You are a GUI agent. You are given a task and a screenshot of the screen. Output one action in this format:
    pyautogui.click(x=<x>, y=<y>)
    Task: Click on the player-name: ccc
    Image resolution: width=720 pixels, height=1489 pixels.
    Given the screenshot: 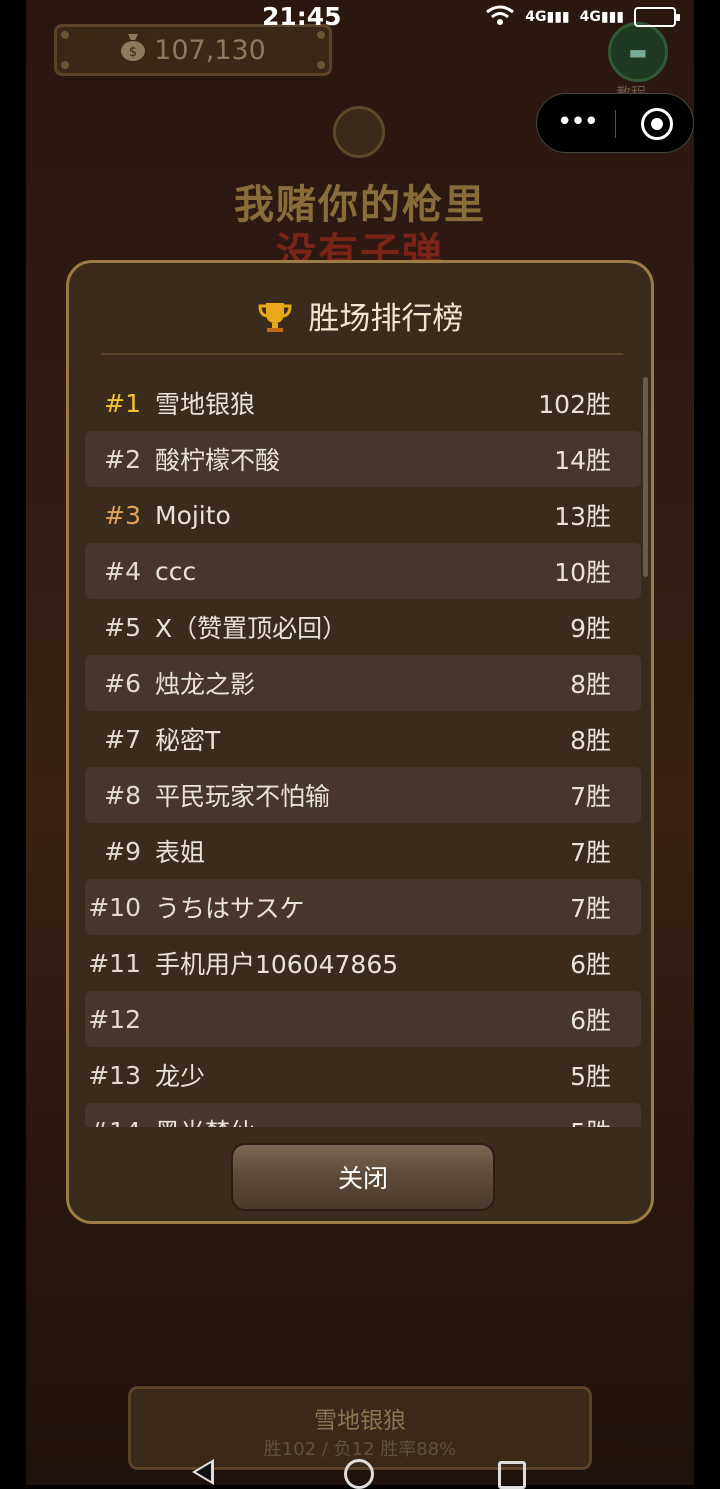 What is the action you would take?
    pyautogui.click(x=176, y=571)
    